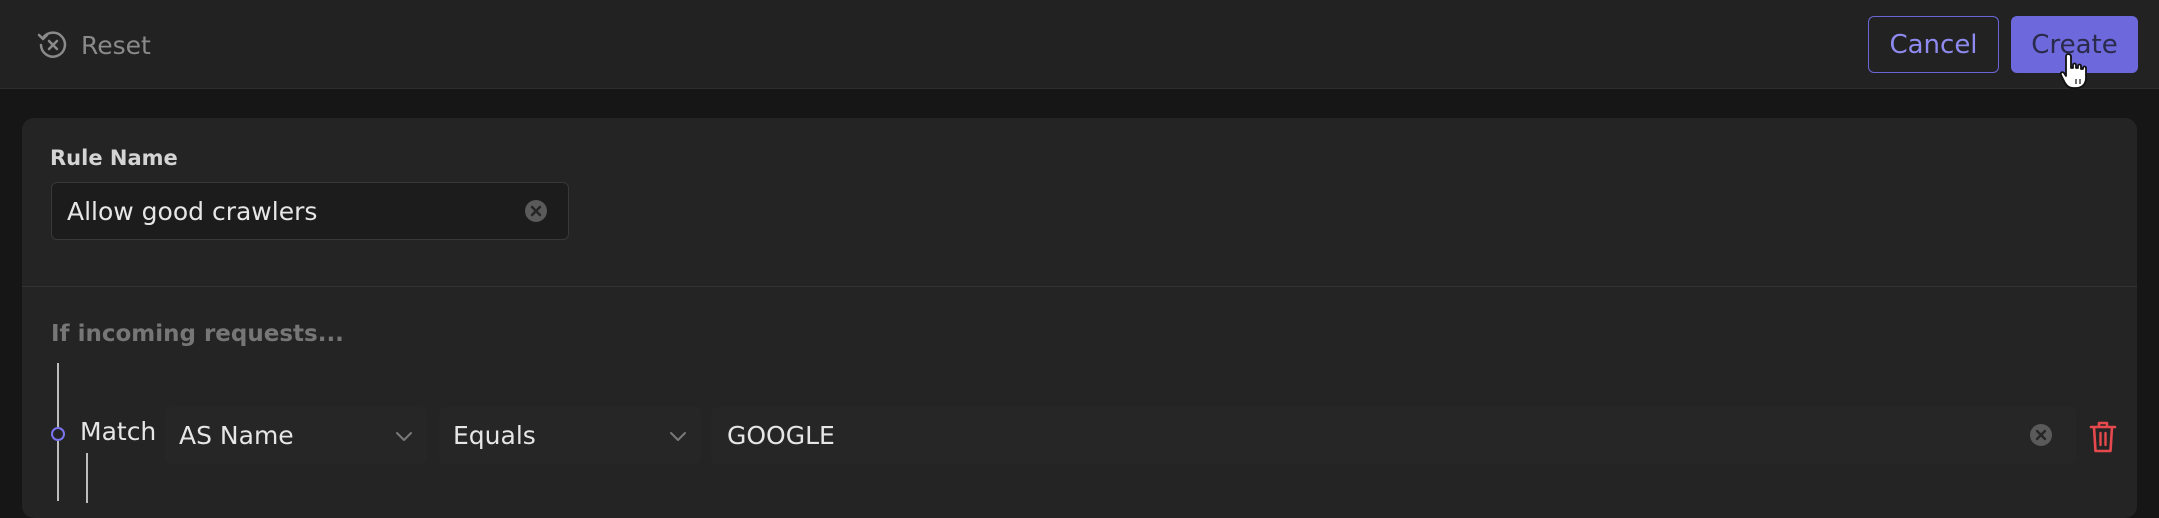 The image size is (2159, 518). Describe the element at coordinates (236, 435) in the screenshot. I see `field-select-value: AS Name` at that location.